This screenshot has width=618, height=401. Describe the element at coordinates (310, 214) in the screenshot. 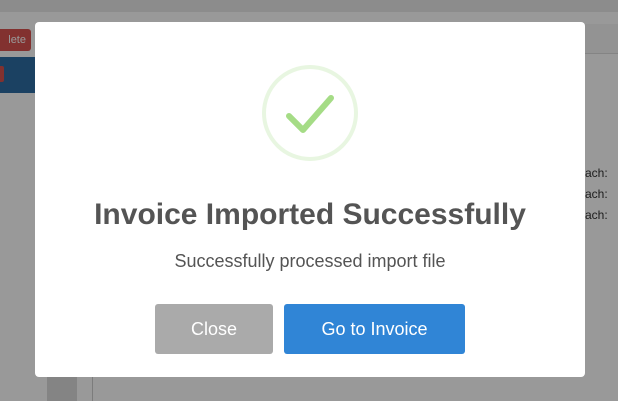

I see `modal-title: Invoice Imported Successfully` at that location.